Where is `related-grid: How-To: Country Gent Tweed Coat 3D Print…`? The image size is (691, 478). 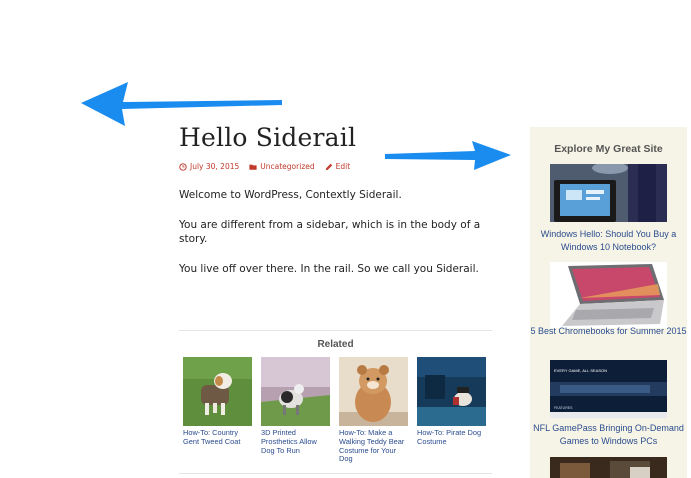 related-grid: How-To: Country Gent Tweed Coat 3D Print… is located at coordinates (334, 410).